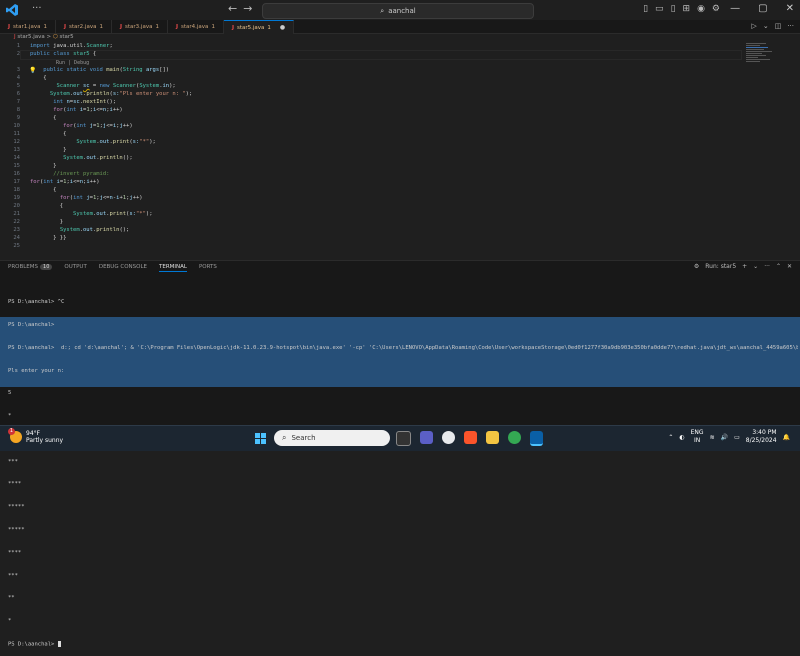  Describe the element at coordinates (260, 438) in the screenshot. I see `windows-start-icon` at that location.